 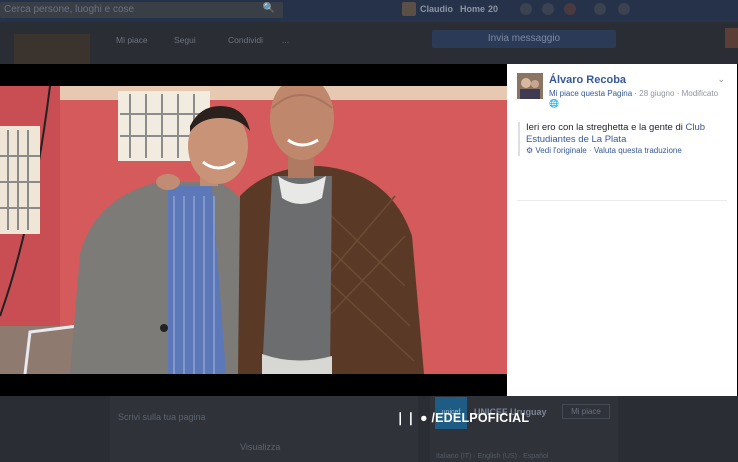 What do you see at coordinates (472, 9) in the screenshot?
I see `nav-home: Home` at bounding box center [472, 9].